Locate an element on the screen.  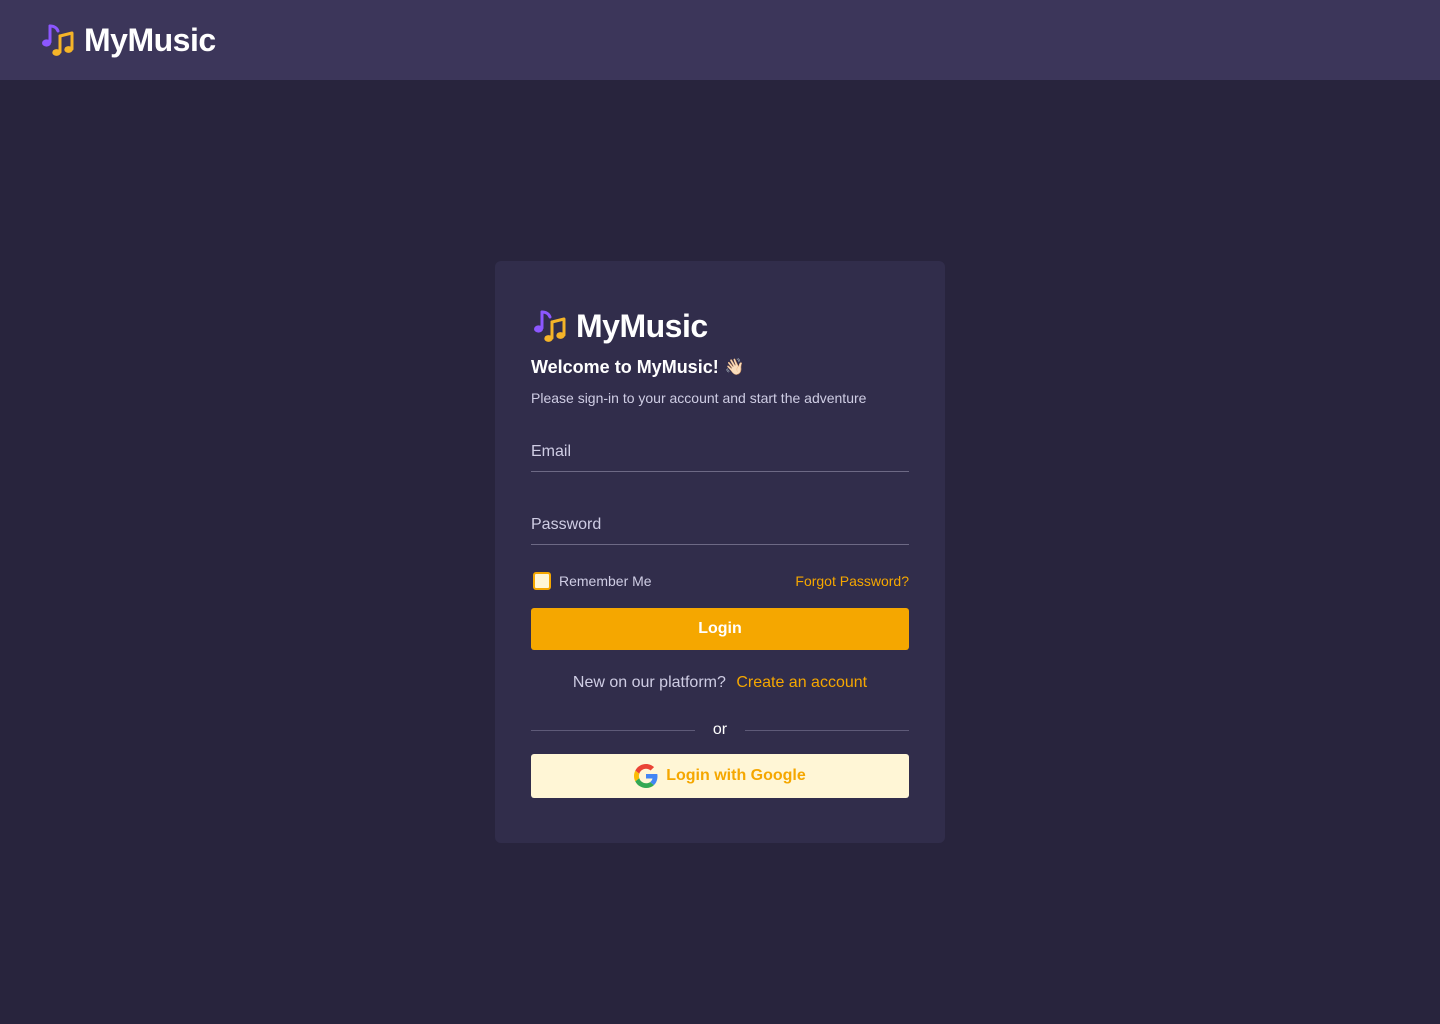
email-field-wrapper is located at coordinates (720, 450).